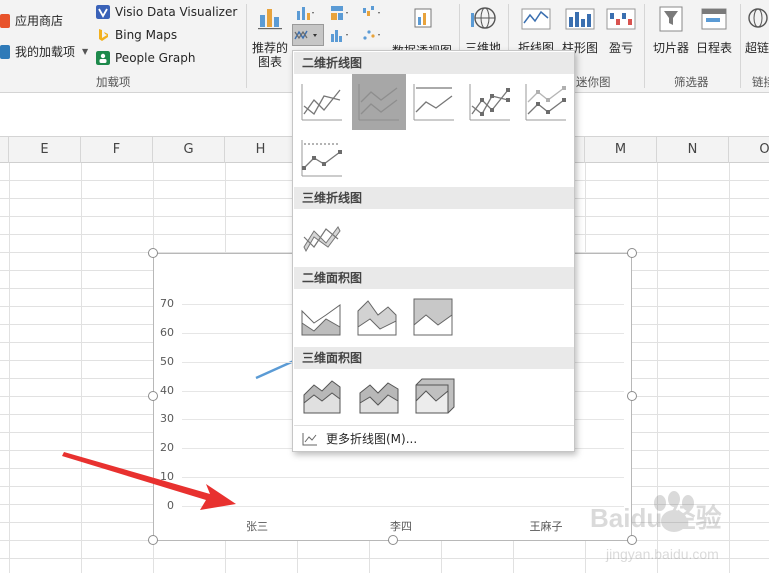  I want to click on x-tick-label: 李四, so click(401, 526).